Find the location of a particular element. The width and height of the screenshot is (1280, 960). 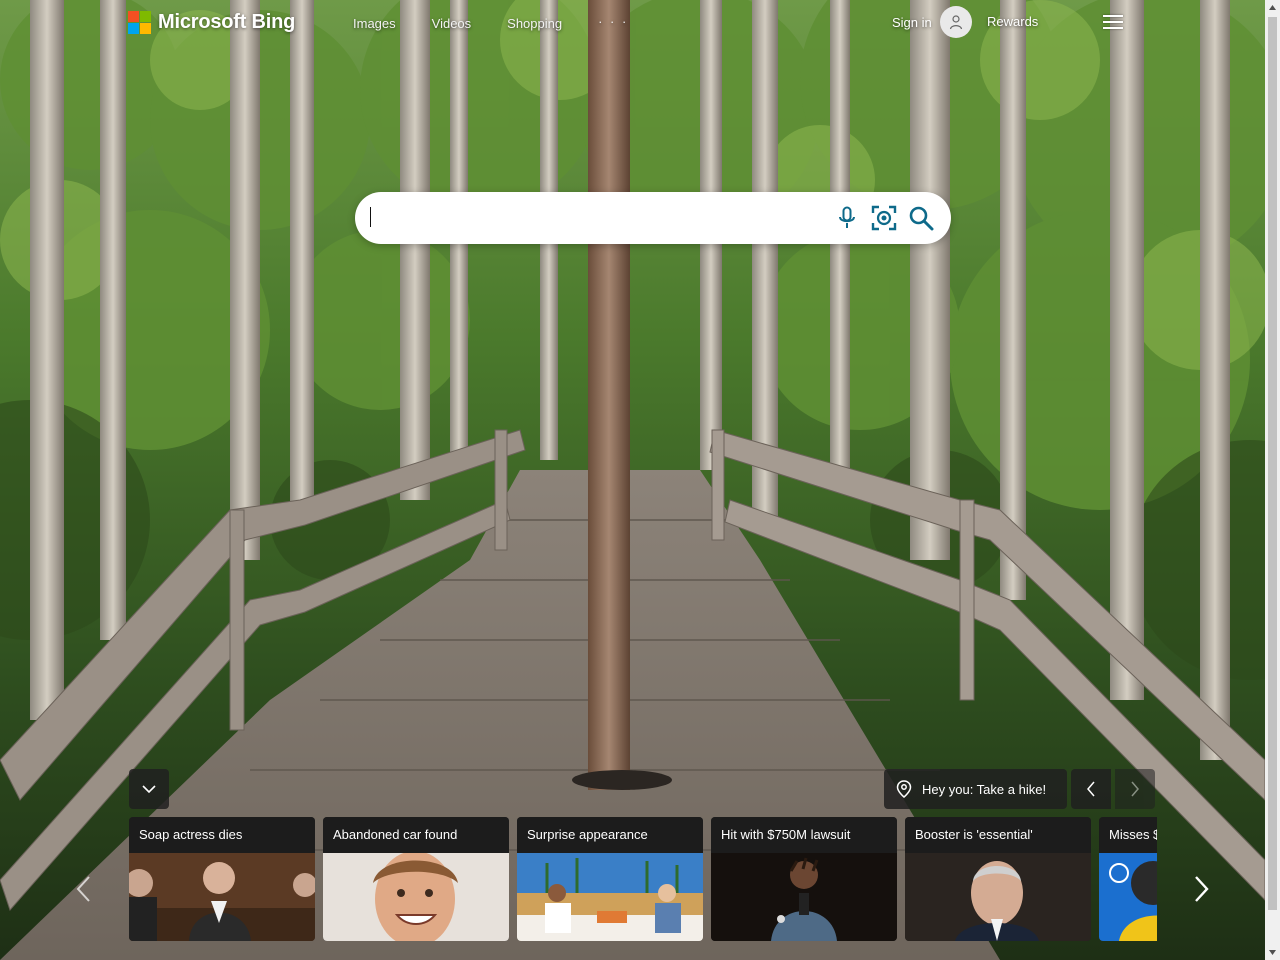

sign-in-button: Sign in is located at coordinates (932, 22).